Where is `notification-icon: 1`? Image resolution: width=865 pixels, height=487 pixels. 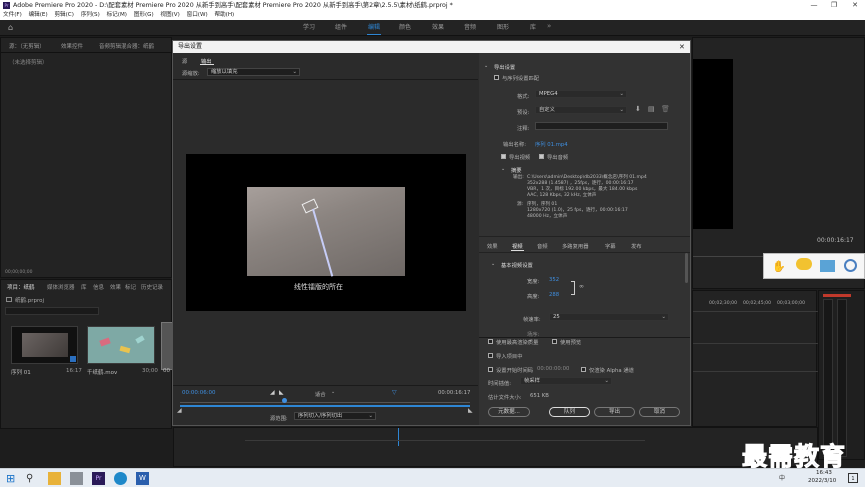
notification-icon: 1 is located at coordinates (853, 478).